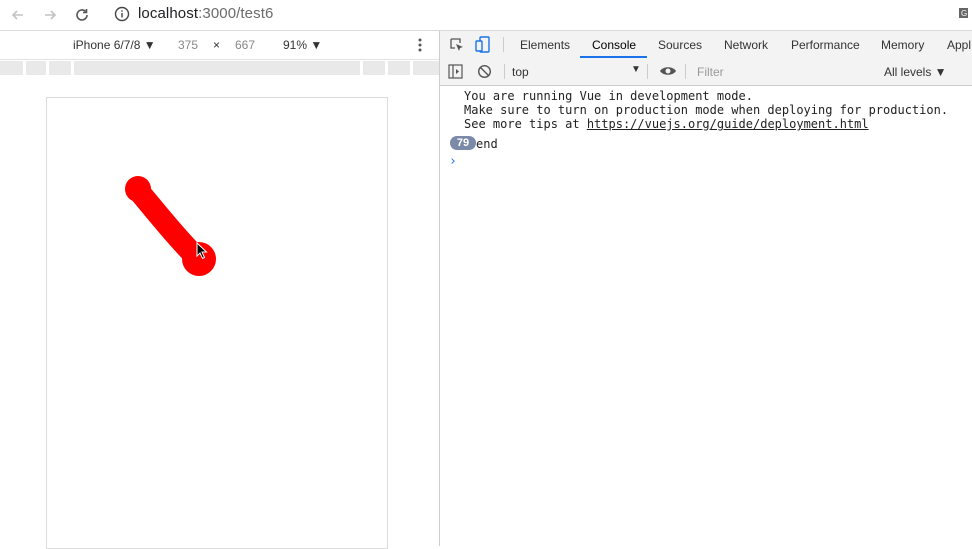 The image size is (972, 549). I want to click on context-dropdown-icon: ▼, so click(636, 69).